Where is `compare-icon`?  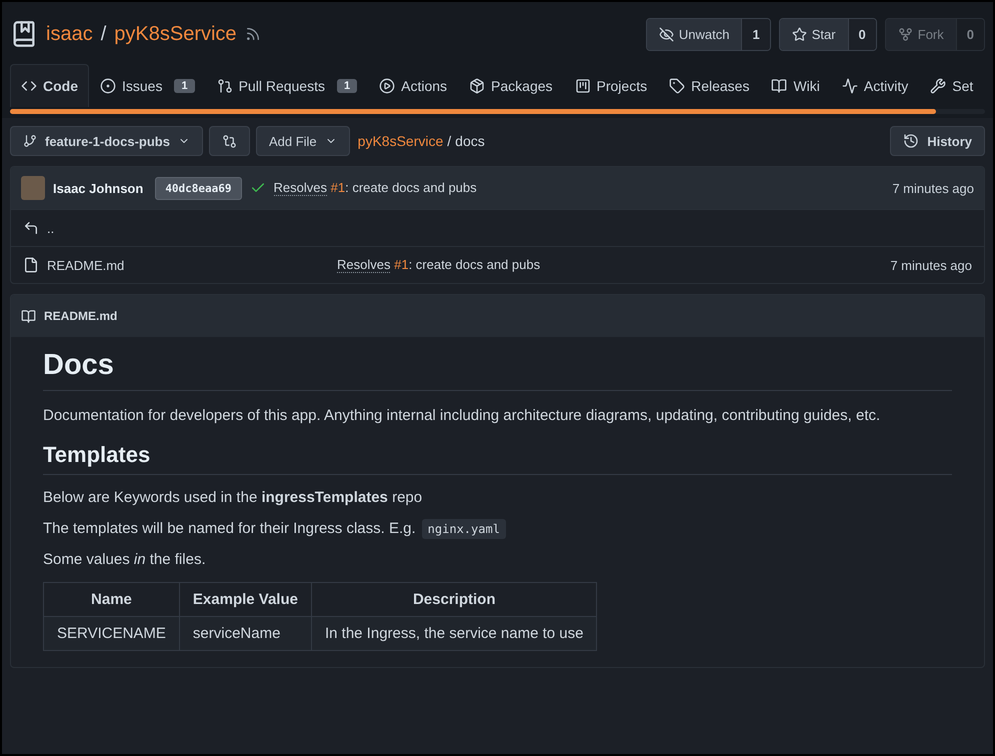 compare-icon is located at coordinates (229, 141).